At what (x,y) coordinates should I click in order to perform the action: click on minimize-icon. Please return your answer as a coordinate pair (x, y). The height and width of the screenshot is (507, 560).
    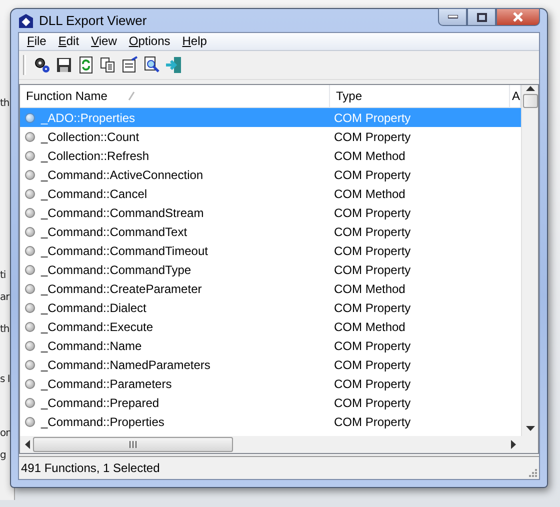
    Looking at the image, I should click on (453, 17).